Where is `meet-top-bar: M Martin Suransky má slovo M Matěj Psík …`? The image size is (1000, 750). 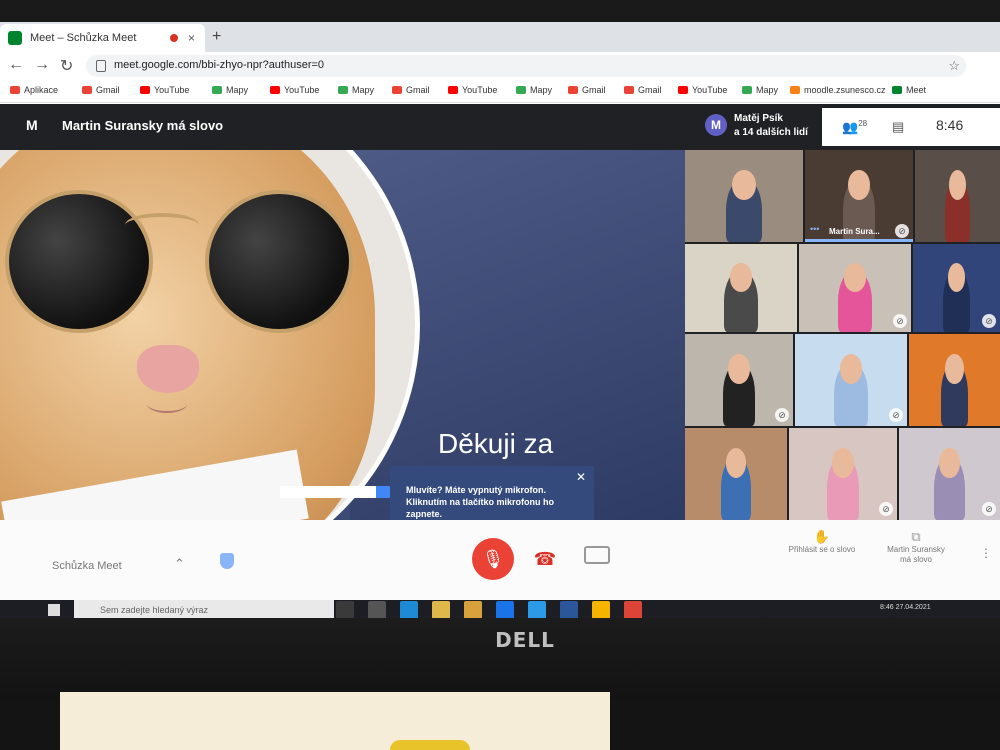
meet-top-bar: M Martin Suransky má slovo M Matěj Psík … is located at coordinates (500, 127).